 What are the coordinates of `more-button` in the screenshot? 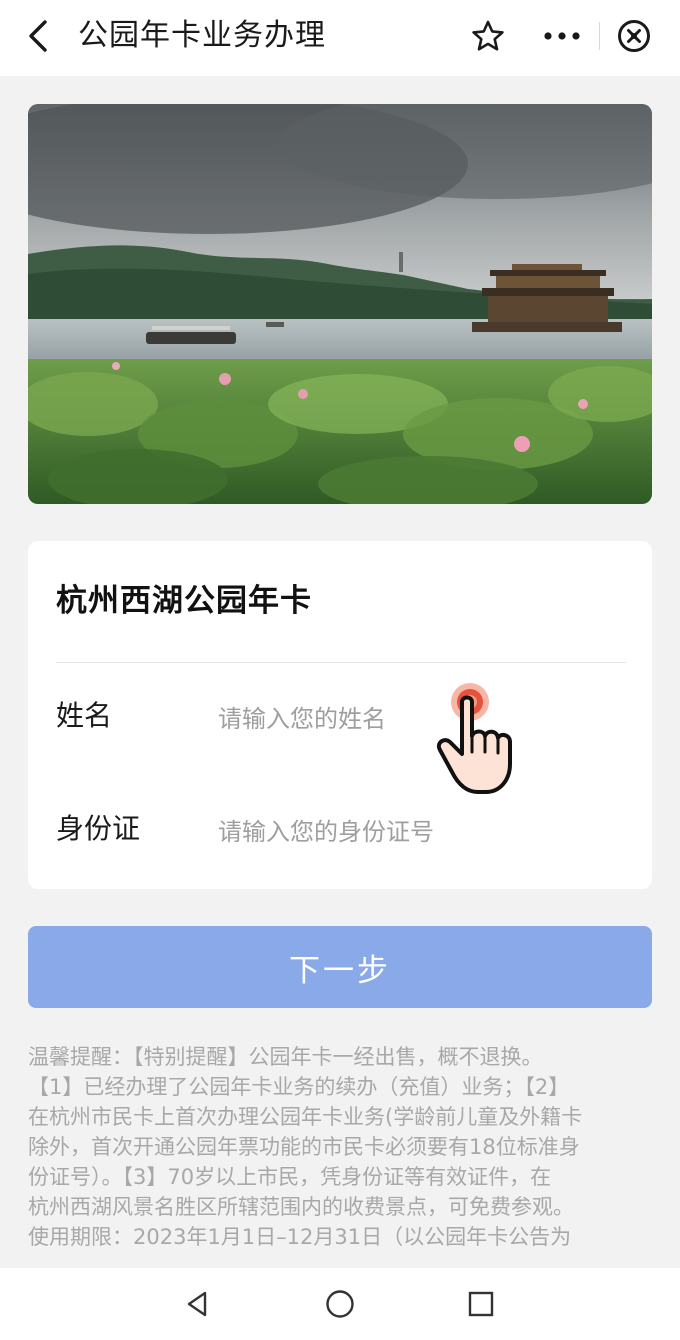 It's located at (562, 36).